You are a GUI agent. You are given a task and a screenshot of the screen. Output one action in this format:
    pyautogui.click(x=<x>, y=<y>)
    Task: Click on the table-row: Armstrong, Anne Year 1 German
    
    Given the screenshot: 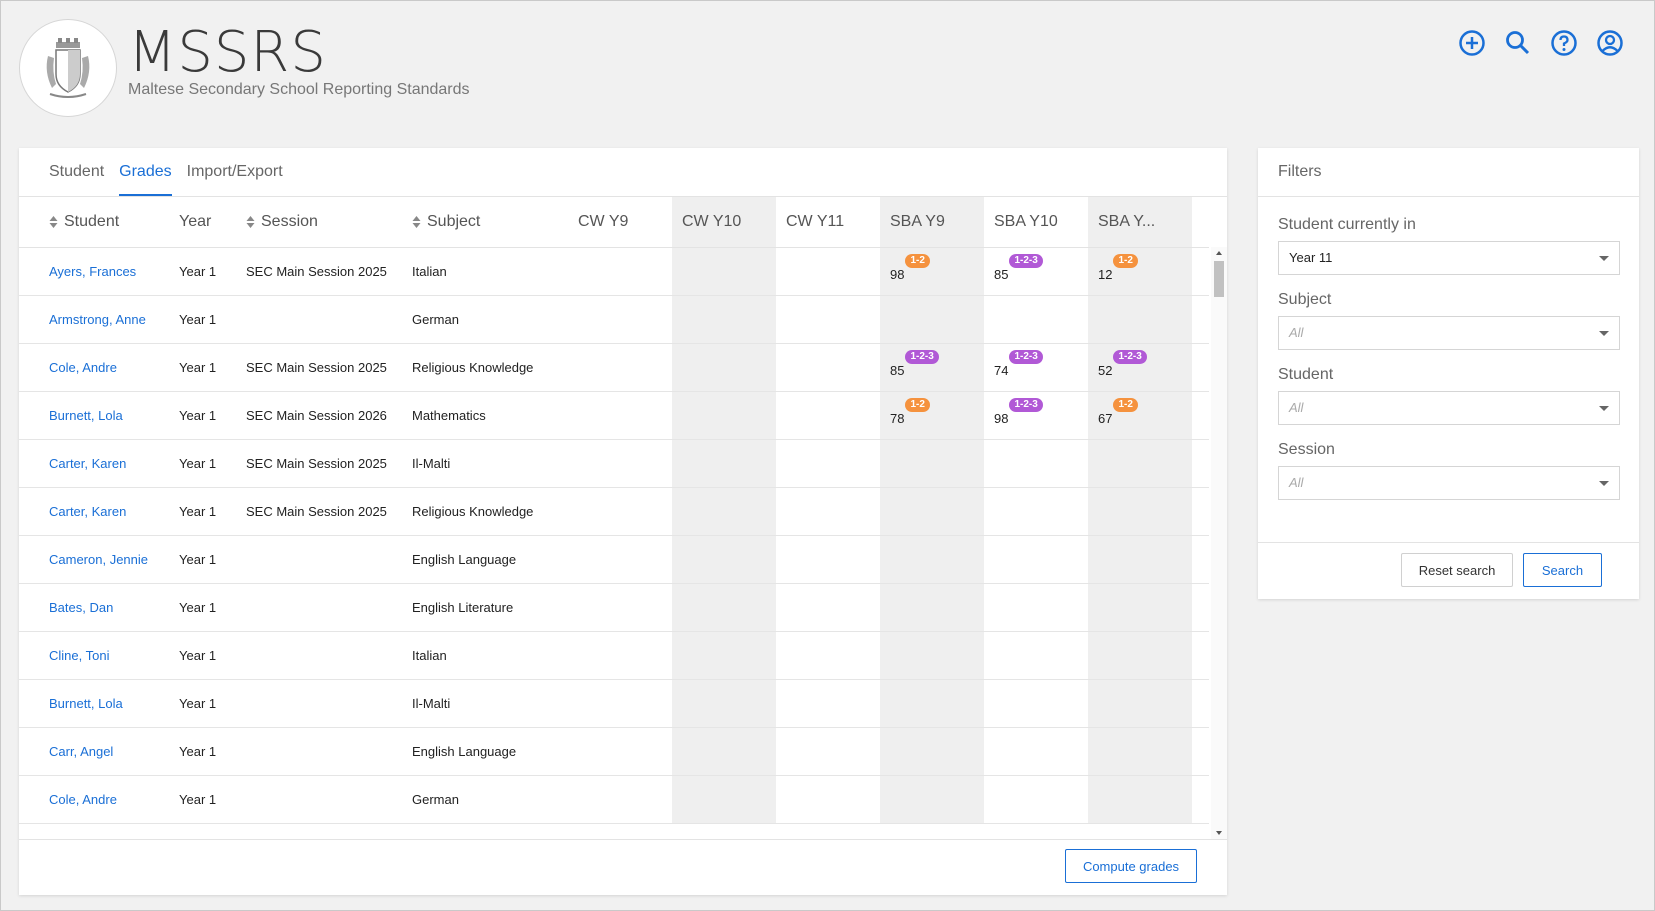 What is the action you would take?
    pyautogui.click(x=614, y=319)
    